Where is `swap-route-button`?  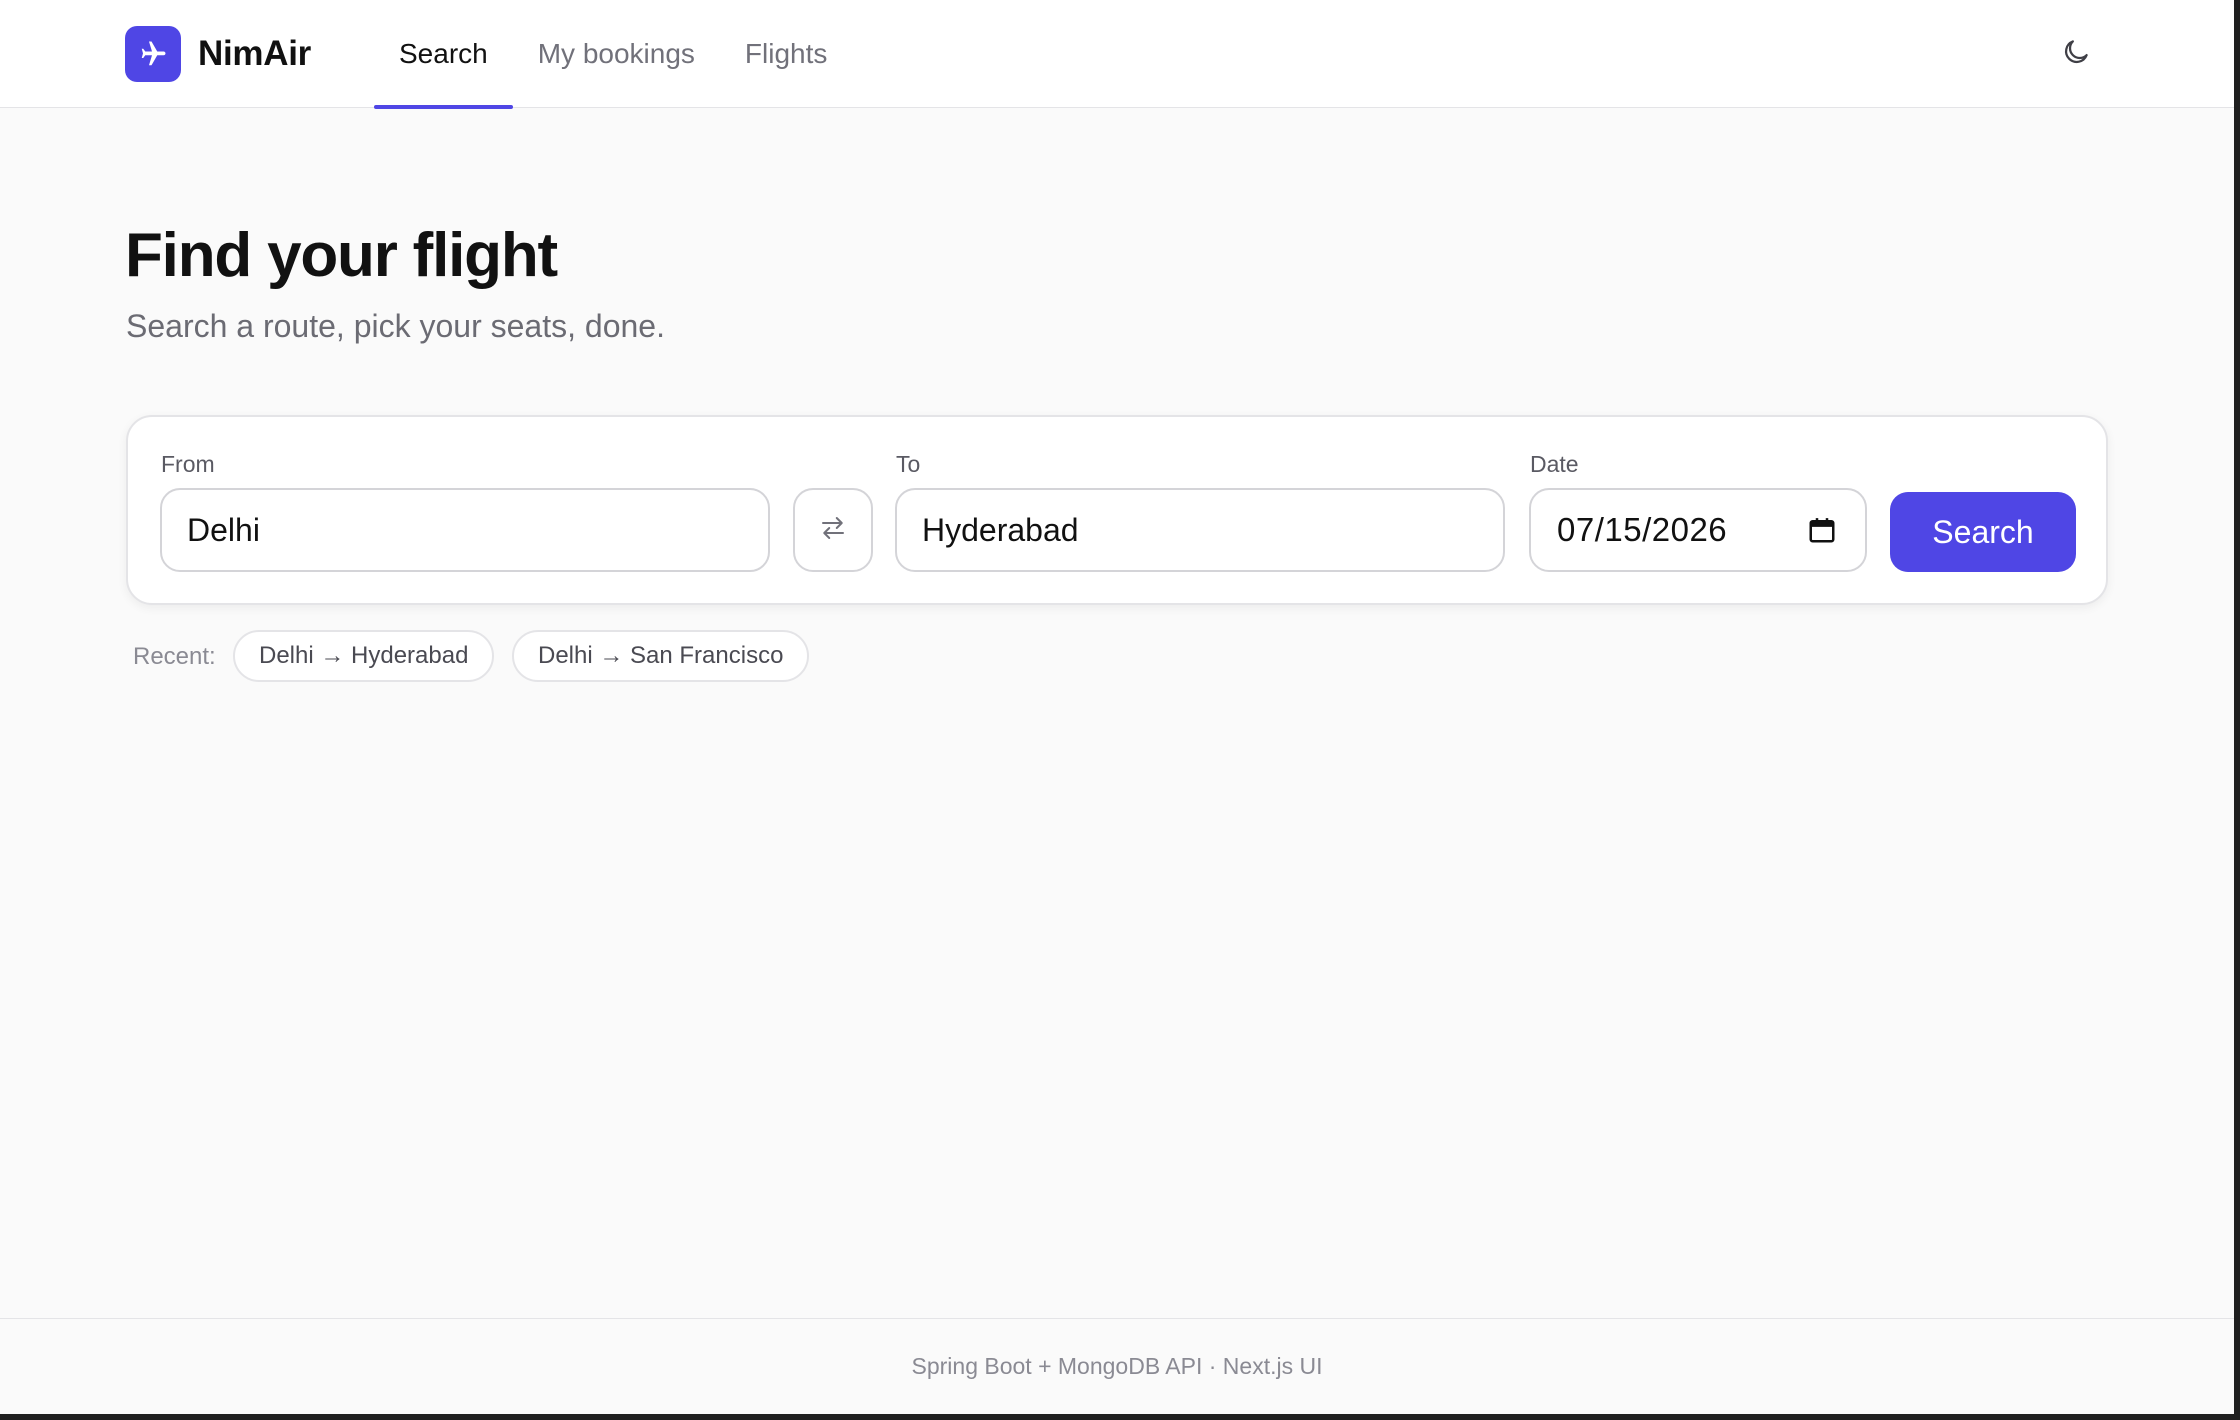 swap-route-button is located at coordinates (833, 530).